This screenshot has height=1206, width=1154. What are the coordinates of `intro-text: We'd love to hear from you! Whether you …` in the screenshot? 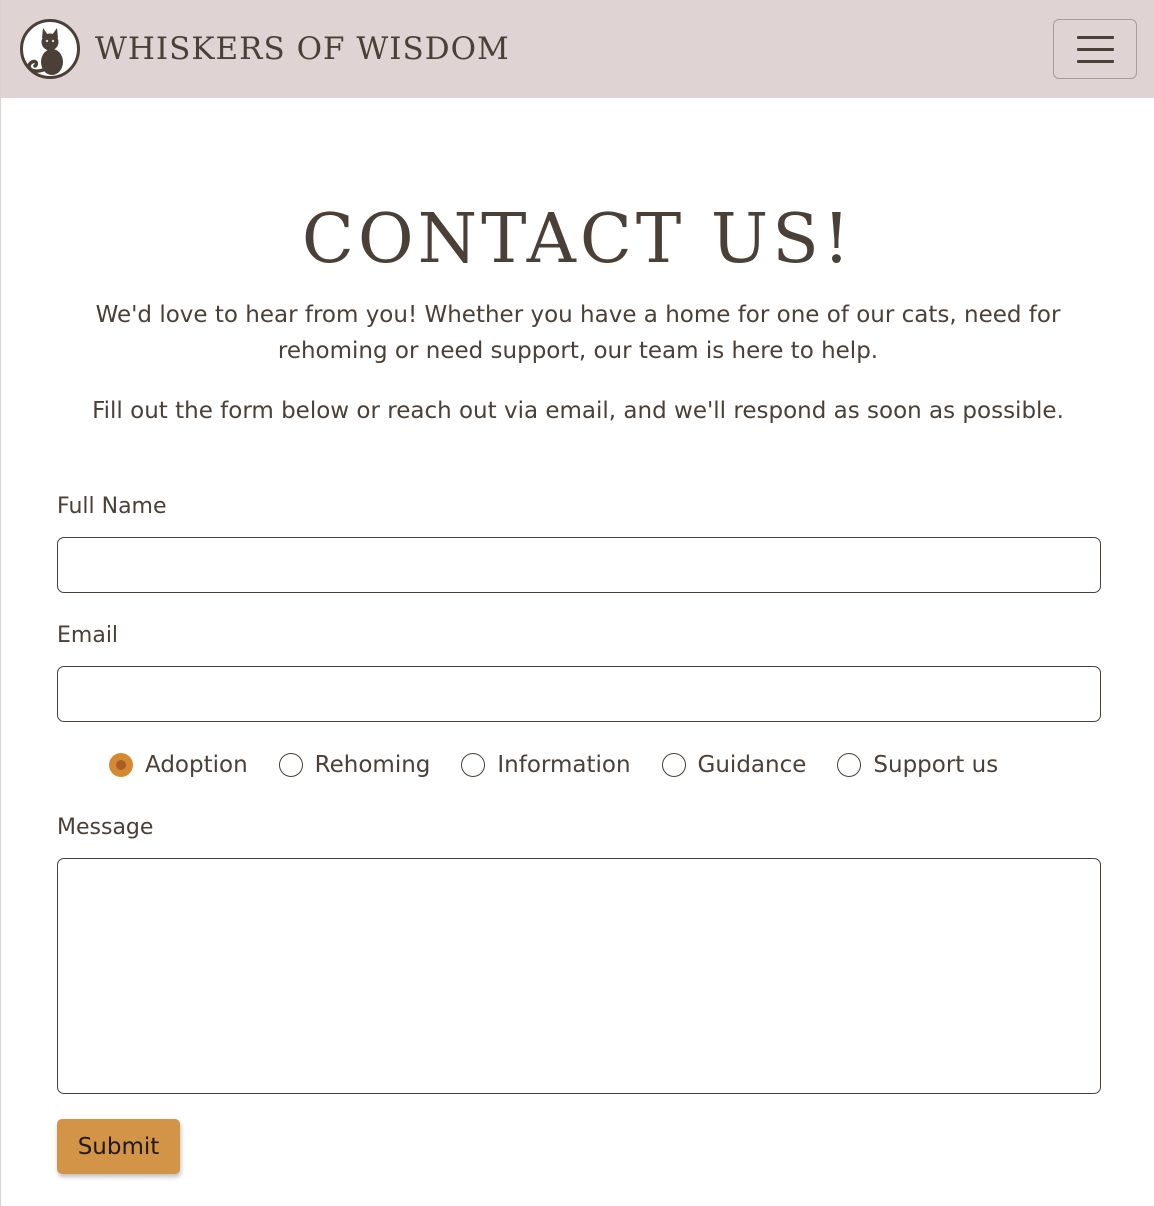 It's located at (578, 333).